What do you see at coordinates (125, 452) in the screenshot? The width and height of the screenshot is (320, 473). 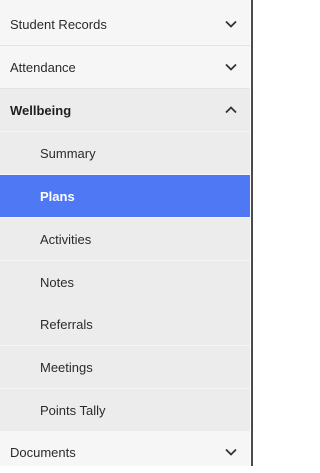 I see `nav-documents: Documents` at bounding box center [125, 452].